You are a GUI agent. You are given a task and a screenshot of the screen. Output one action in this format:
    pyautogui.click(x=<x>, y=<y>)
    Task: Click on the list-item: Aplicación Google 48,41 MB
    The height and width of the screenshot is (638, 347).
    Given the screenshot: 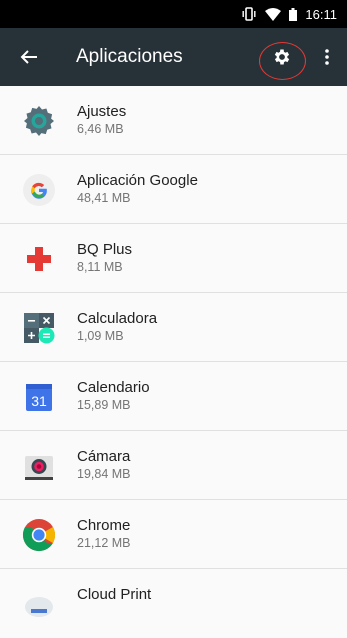 What is the action you would take?
    pyautogui.click(x=173, y=189)
    